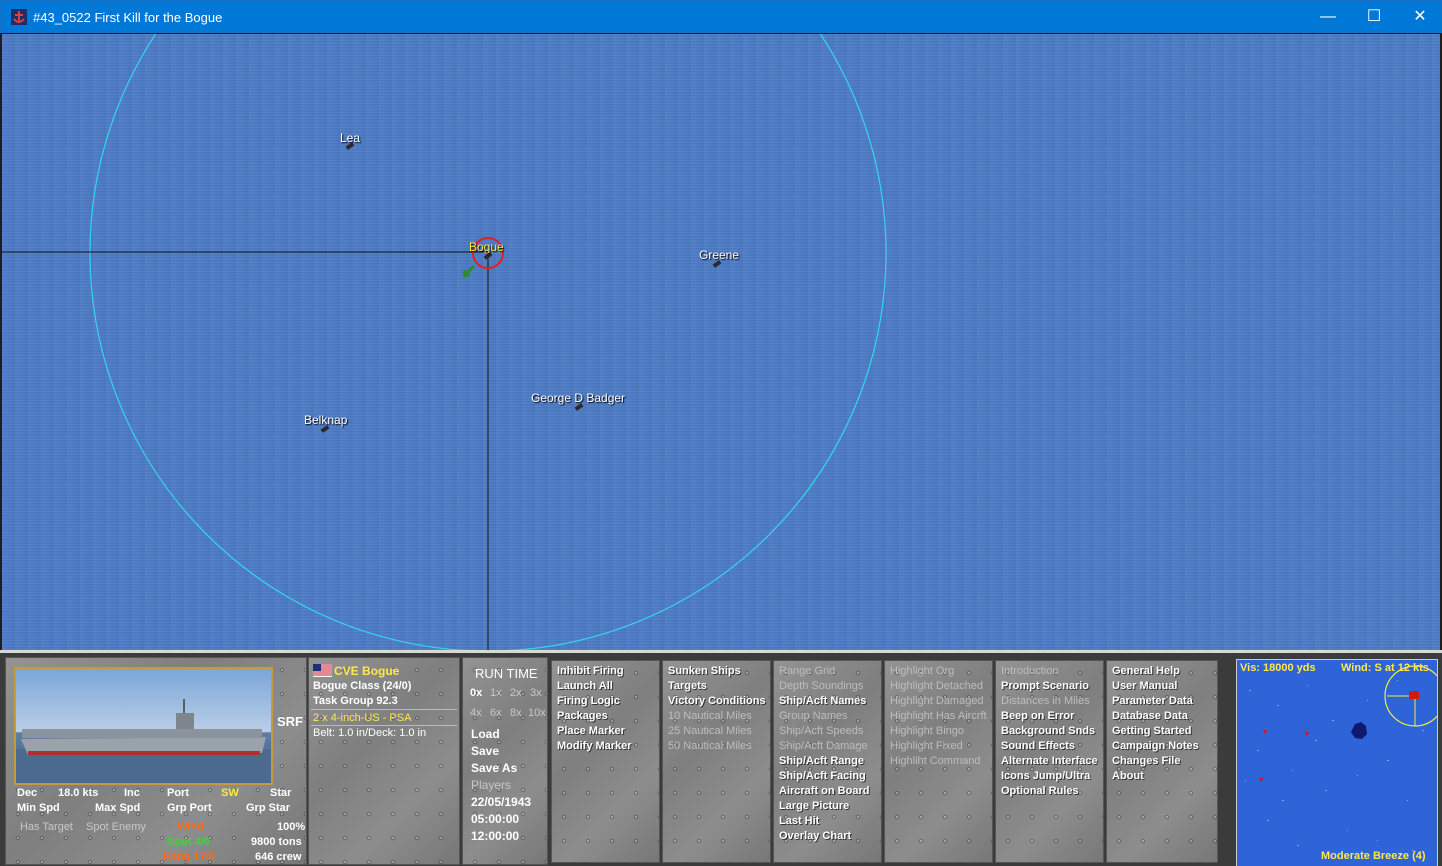 The height and width of the screenshot is (866, 1442). I want to click on group-starboard-button: Grp Star, so click(268, 808).